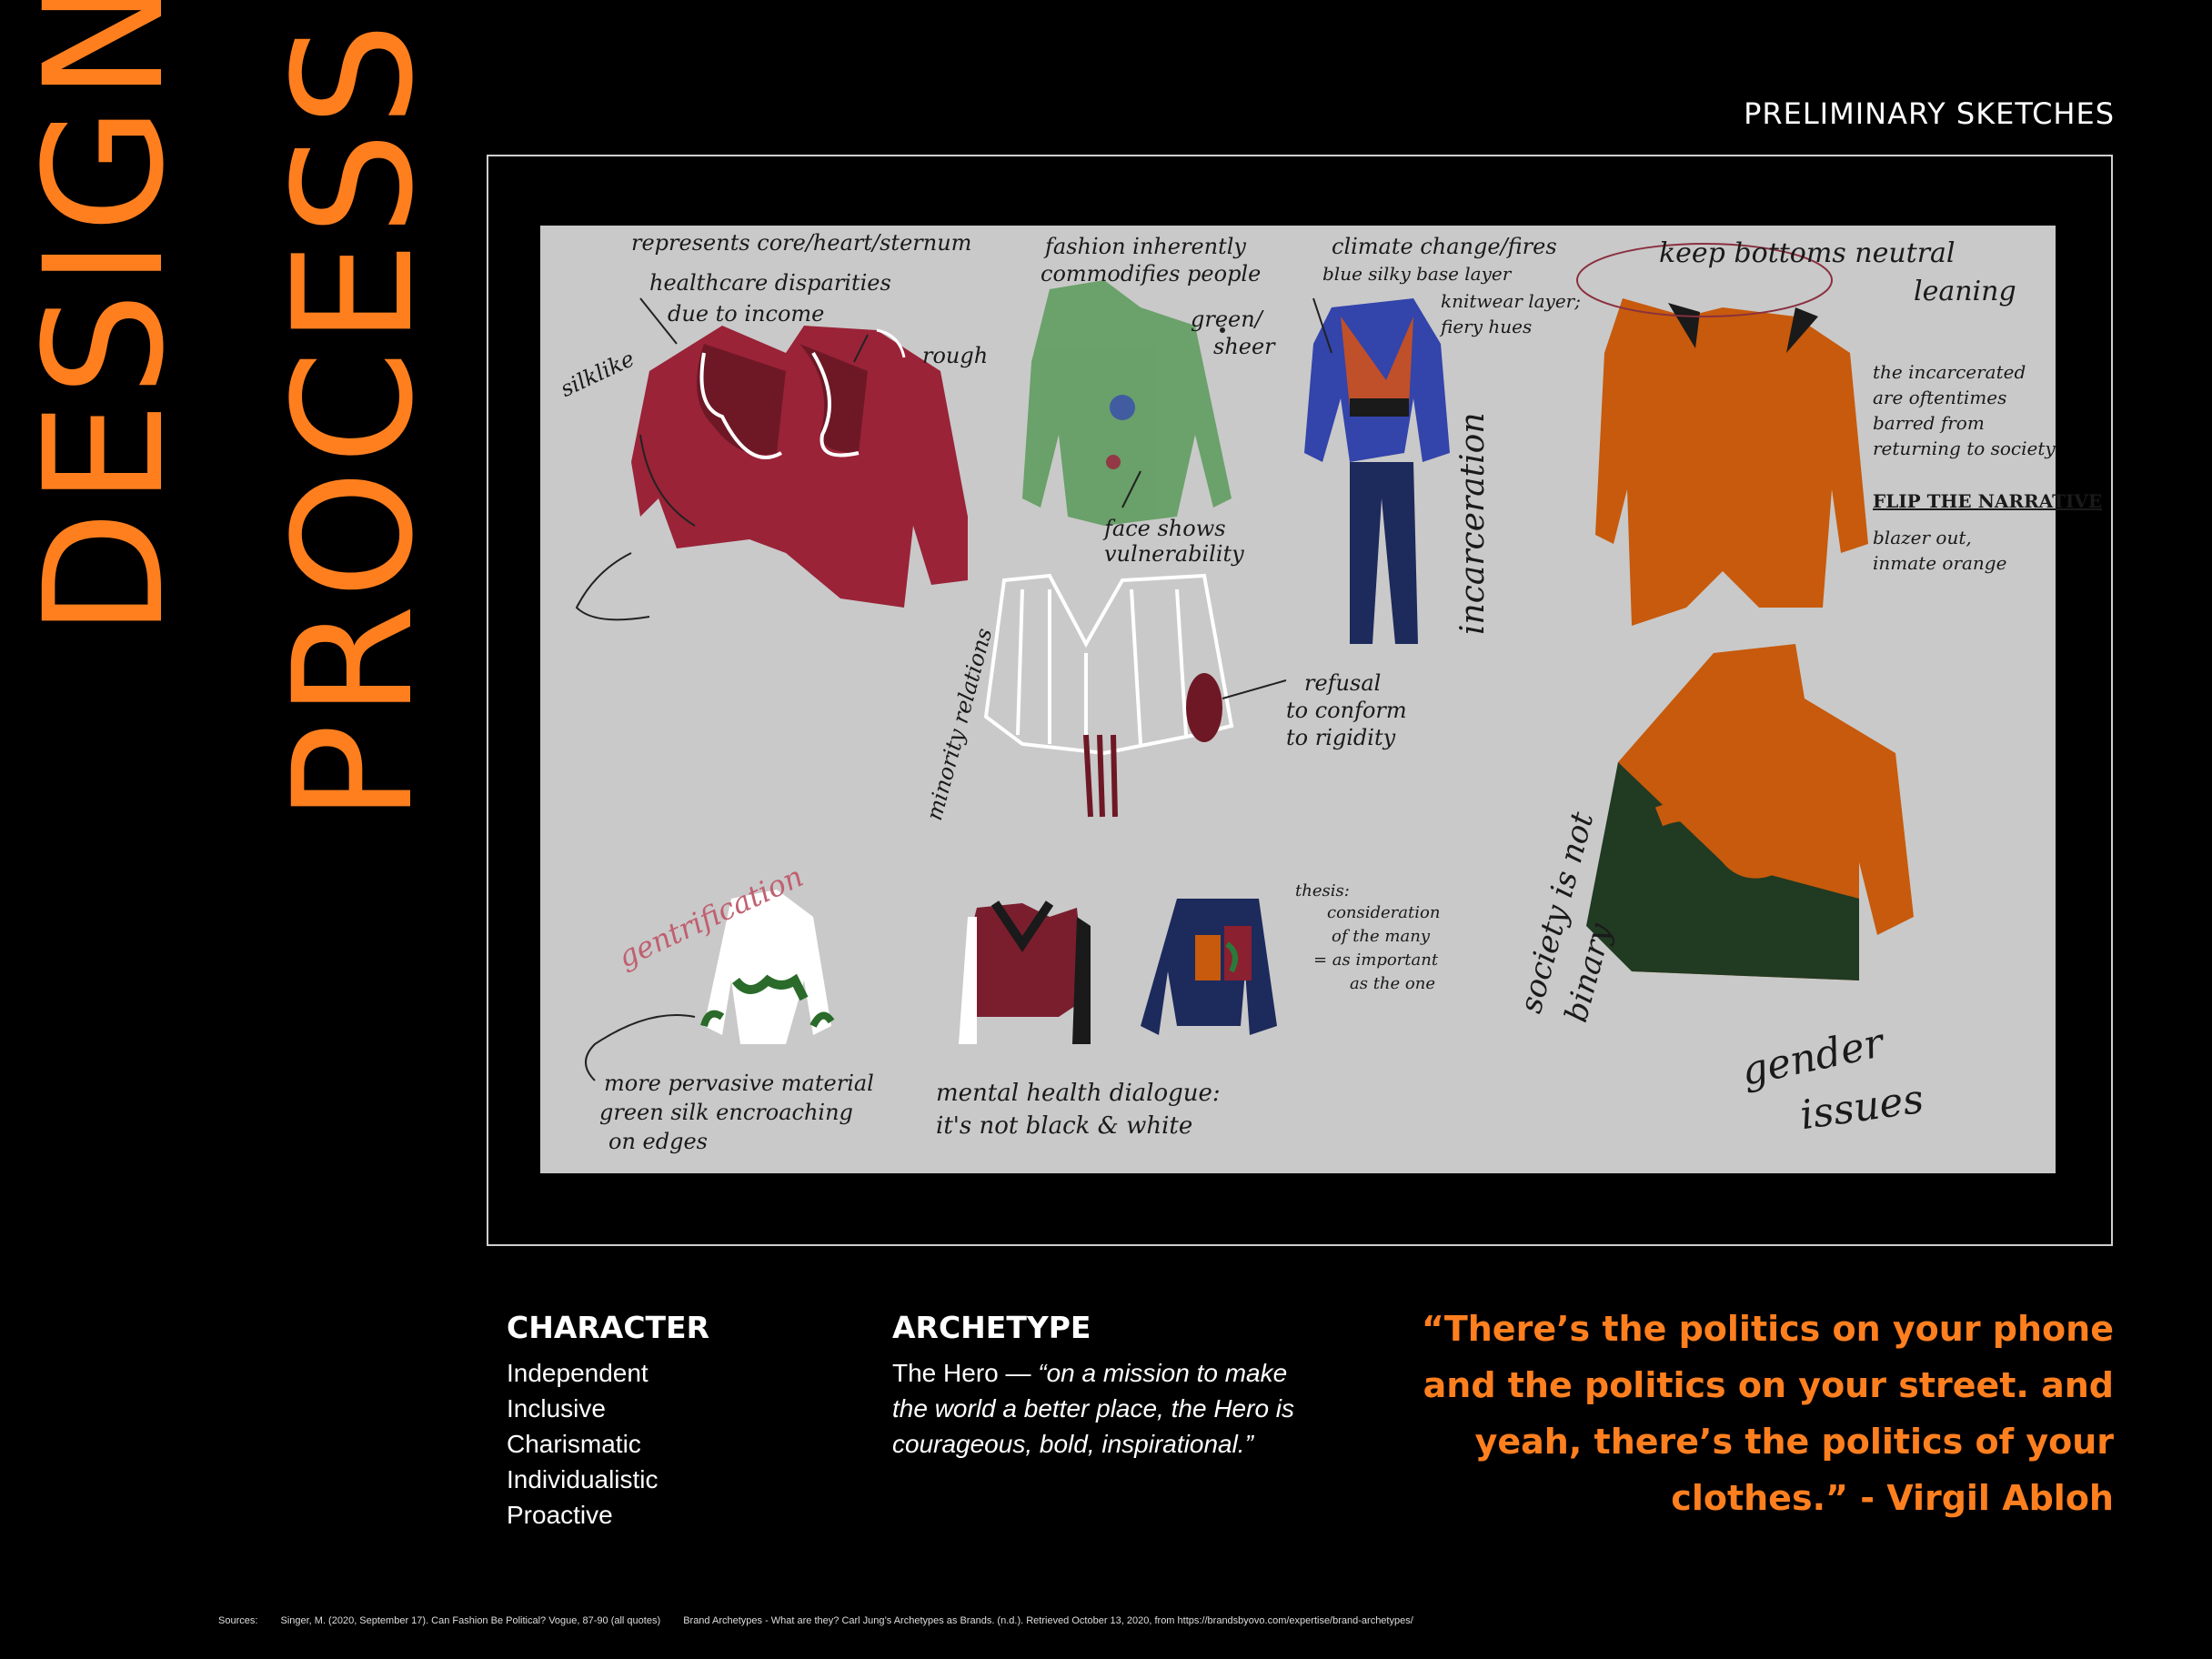 Image resolution: width=2212 pixels, height=1659 pixels. Describe the element at coordinates (1151, 274) in the screenshot. I see `ann-commodifies: commodifies people` at that location.